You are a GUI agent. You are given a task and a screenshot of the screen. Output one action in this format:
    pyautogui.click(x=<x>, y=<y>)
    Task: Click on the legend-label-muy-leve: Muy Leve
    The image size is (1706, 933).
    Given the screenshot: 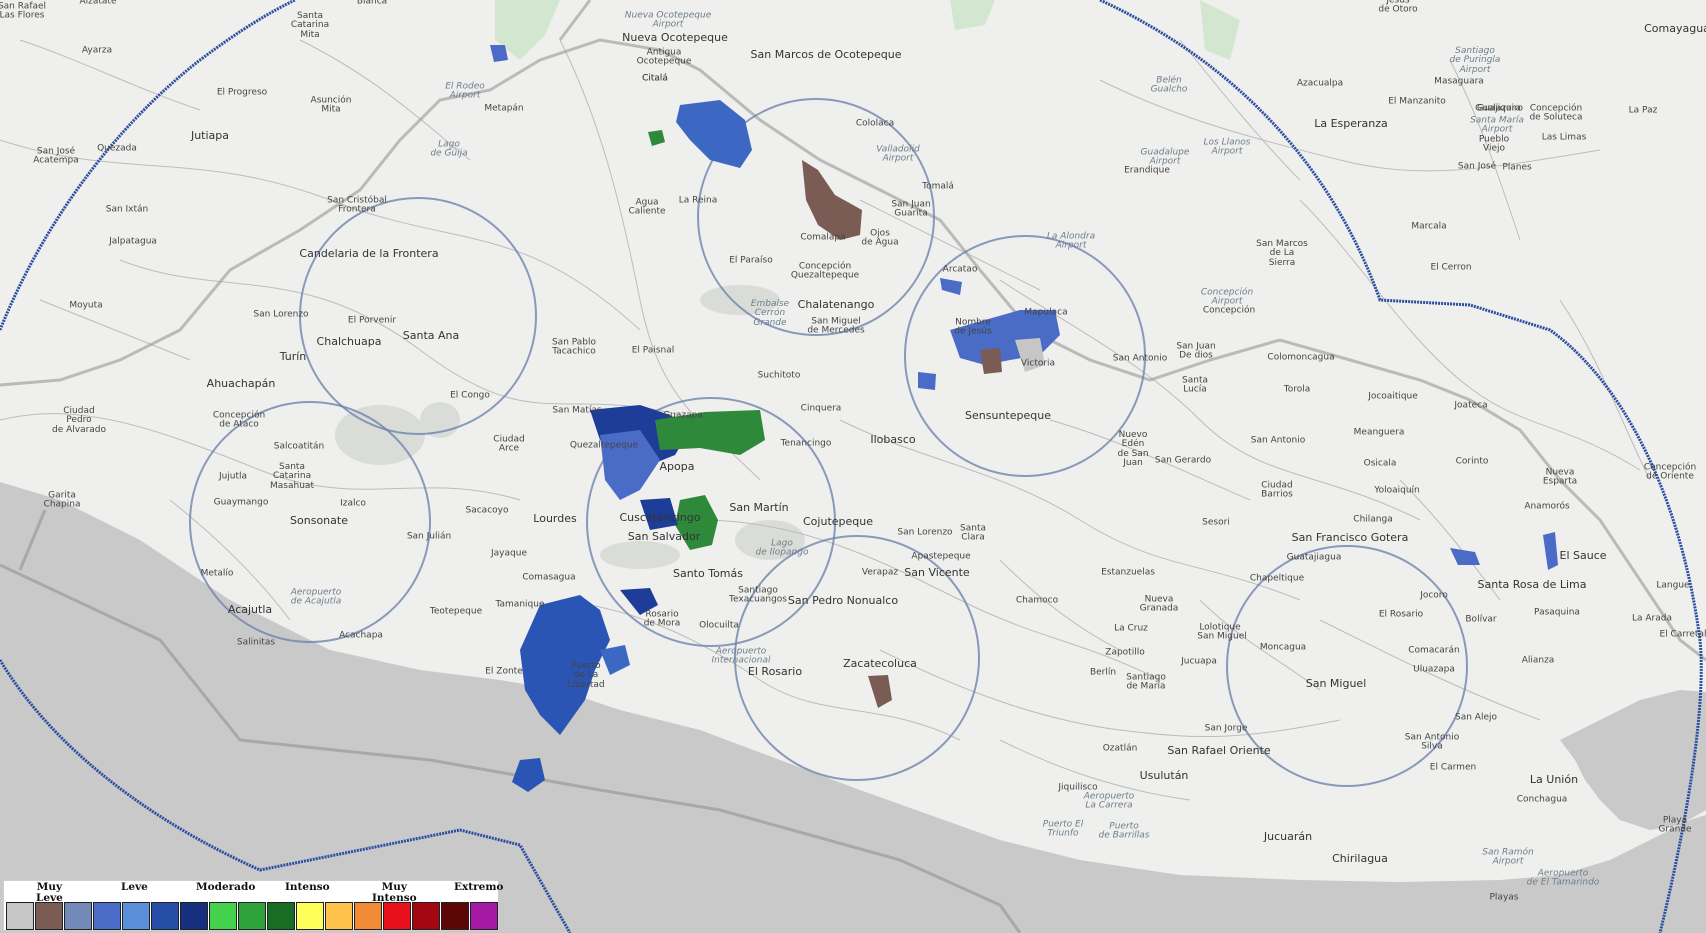 What is the action you would take?
    pyautogui.click(x=49, y=892)
    